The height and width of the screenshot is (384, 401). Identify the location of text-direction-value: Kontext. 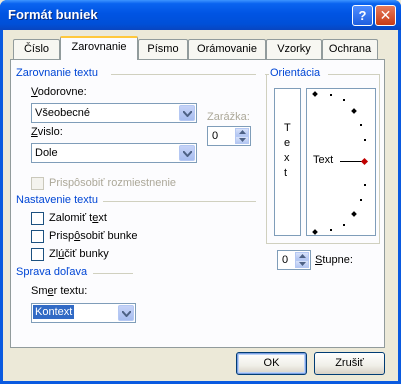
(54, 312).